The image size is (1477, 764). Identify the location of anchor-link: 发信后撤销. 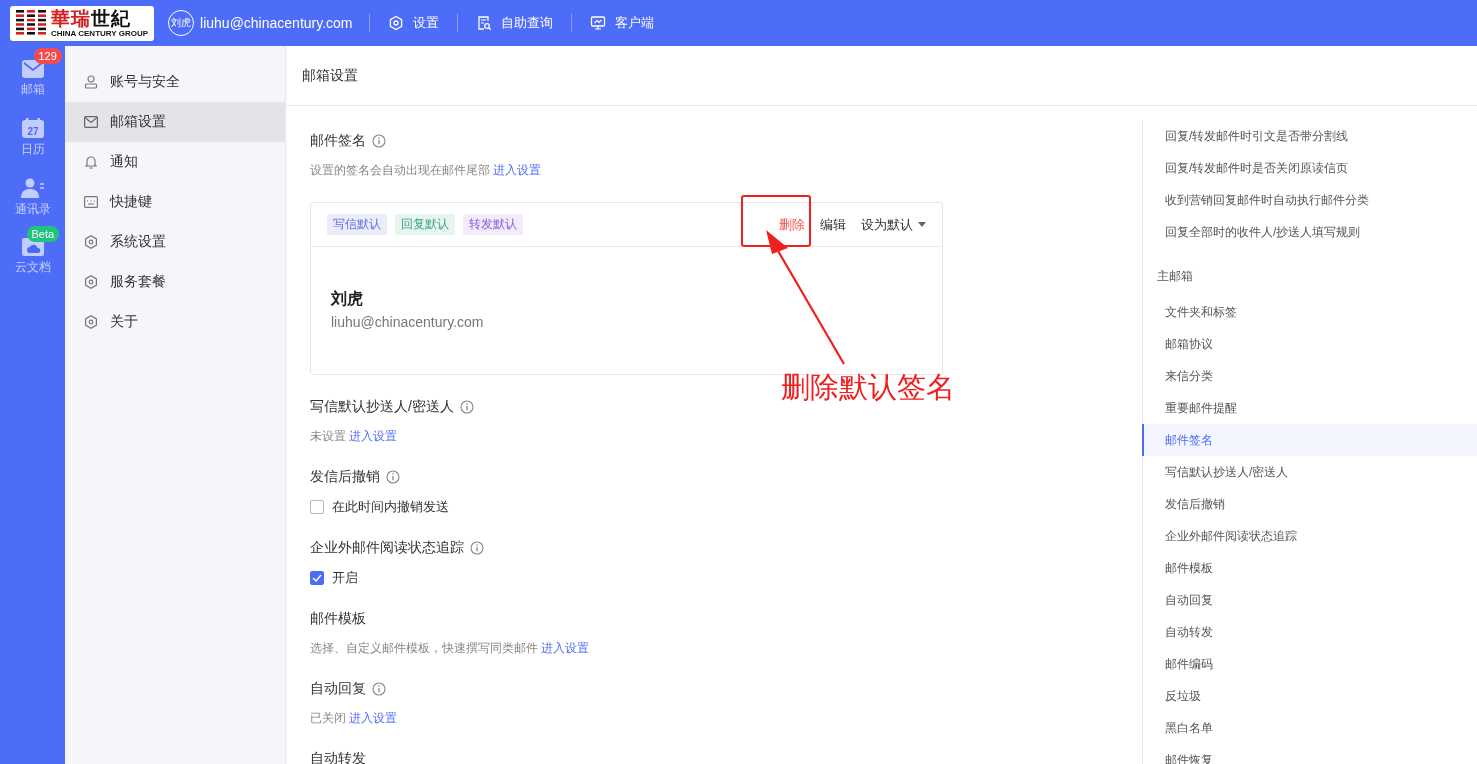
(1309, 504).